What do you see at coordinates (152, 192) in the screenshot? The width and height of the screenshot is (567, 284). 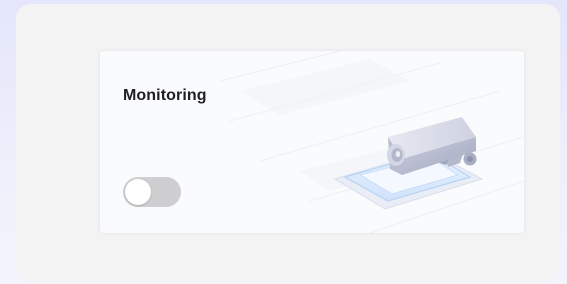 I see `monitoring-toggle` at bounding box center [152, 192].